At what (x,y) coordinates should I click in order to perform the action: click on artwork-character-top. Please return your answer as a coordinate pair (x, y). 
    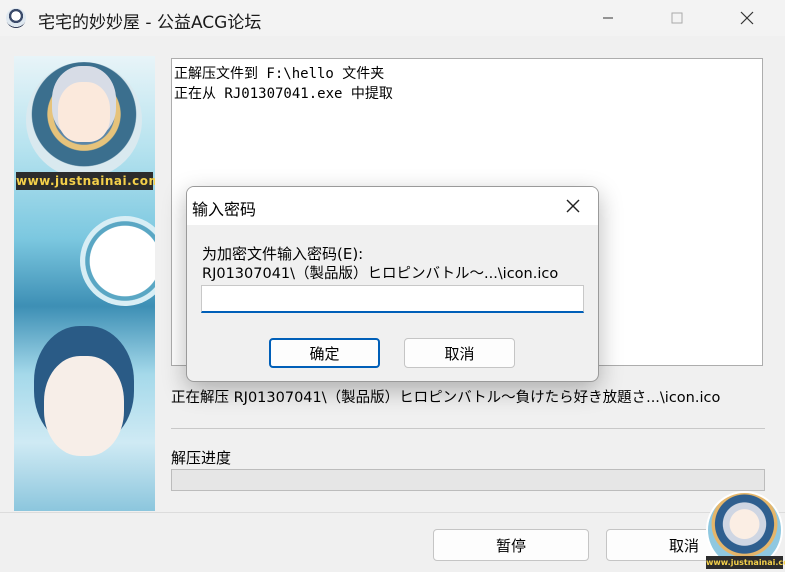
    Looking at the image, I should click on (84, 112).